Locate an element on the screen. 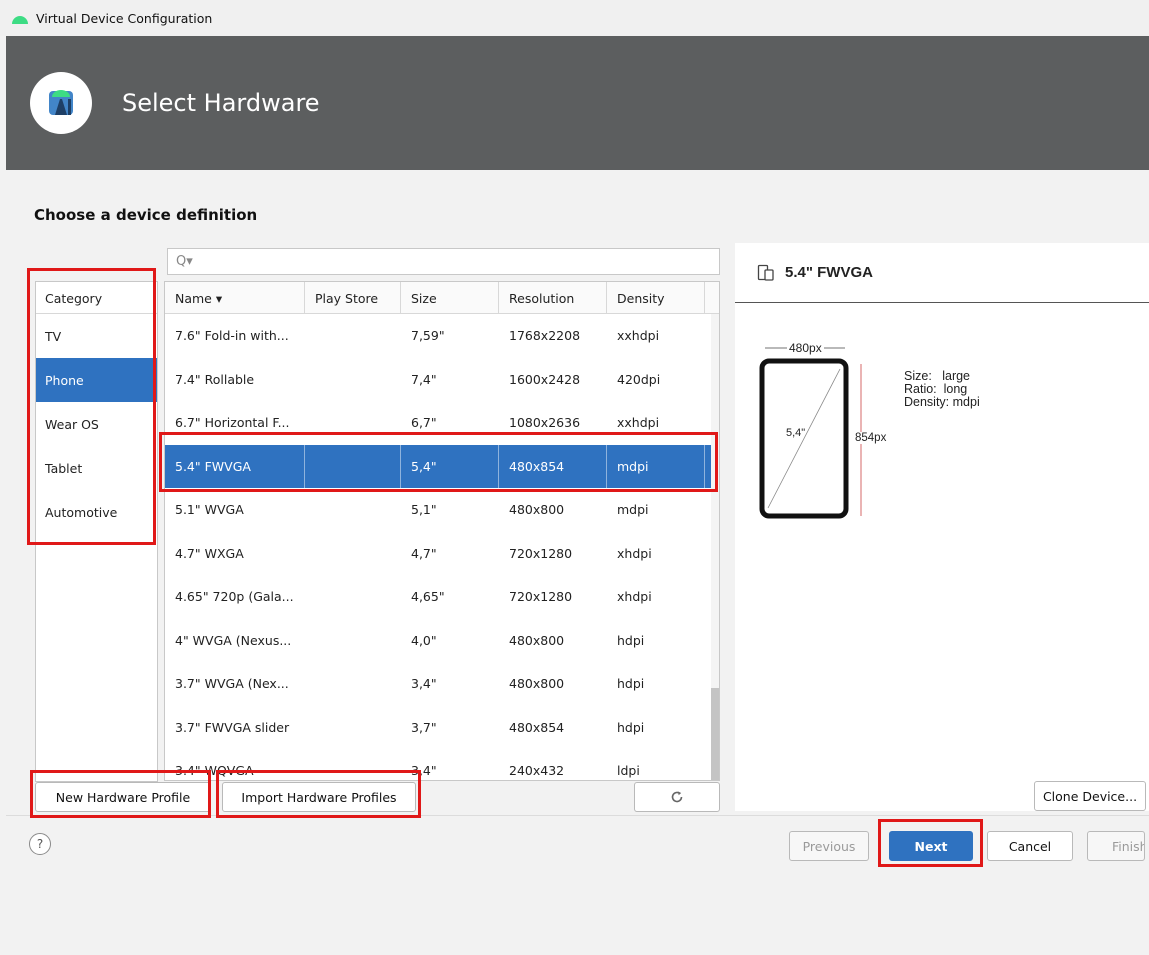  table-row: 4.65" 720p (Gala... 4,65" 720x1280 xhdpi is located at coordinates (442, 597).